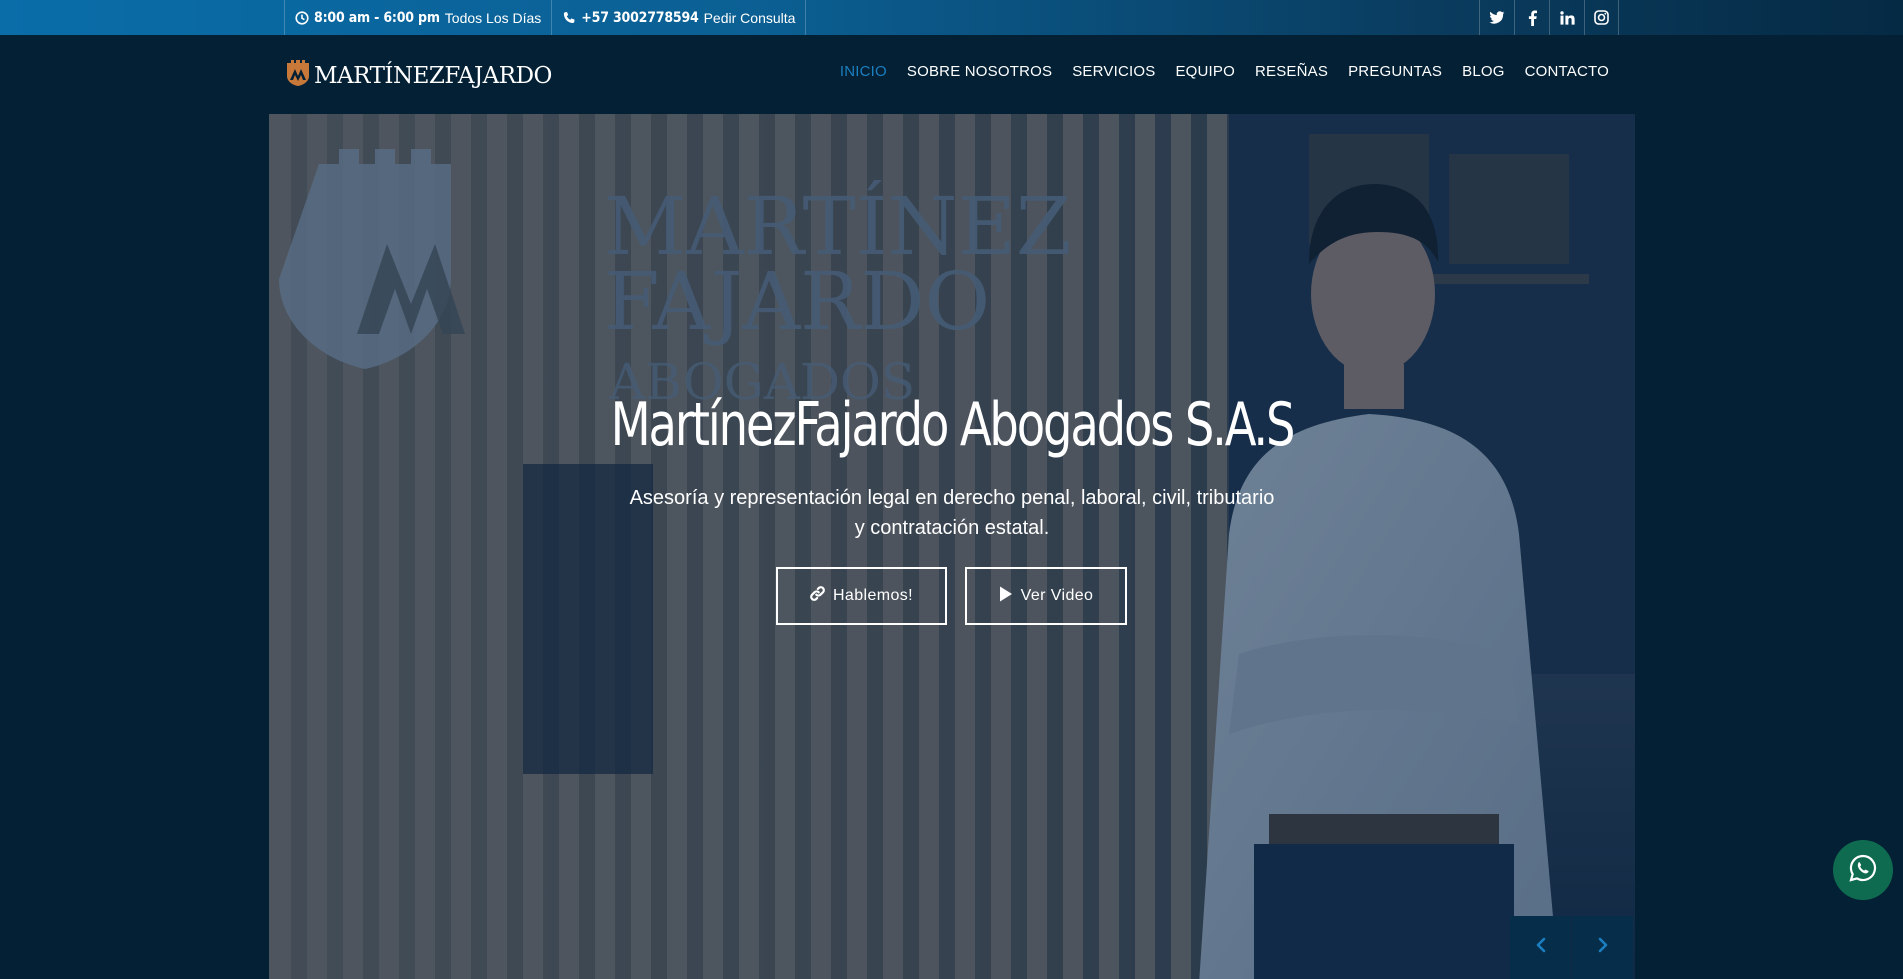  I want to click on clock-icon, so click(302, 17).